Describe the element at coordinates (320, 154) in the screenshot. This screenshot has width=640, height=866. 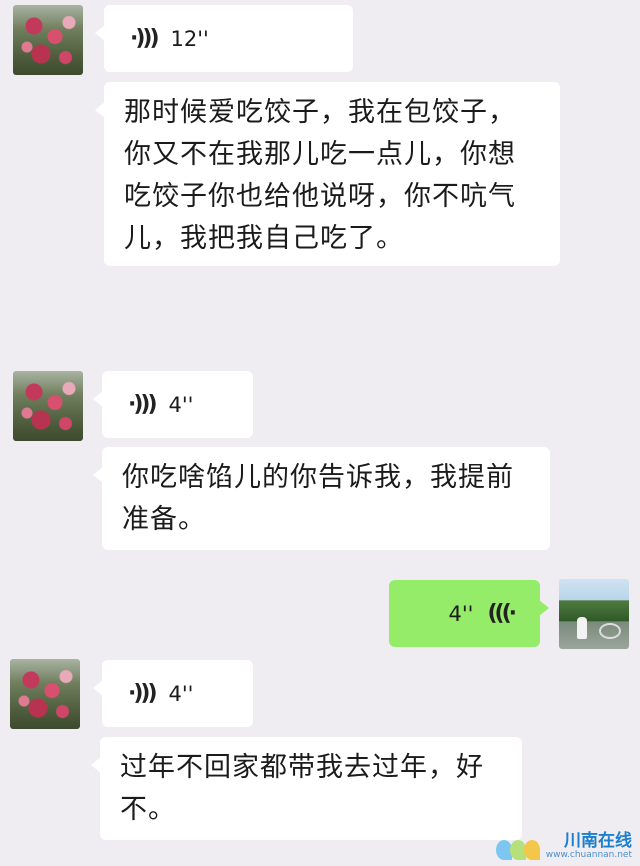
I see `message-line: 你又不在我那儿吃一点儿，你想` at that location.